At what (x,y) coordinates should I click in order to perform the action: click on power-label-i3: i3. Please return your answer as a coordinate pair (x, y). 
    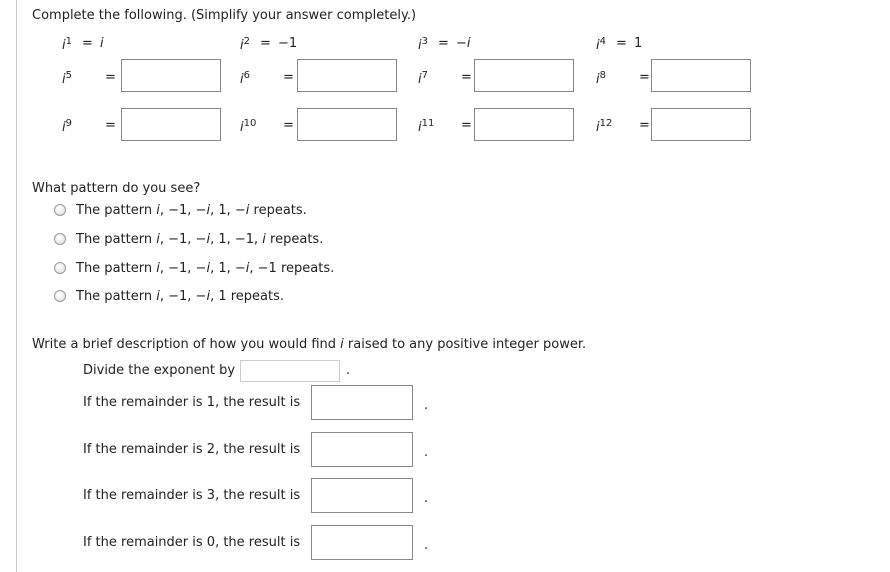
    Looking at the image, I should click on (423, 44).